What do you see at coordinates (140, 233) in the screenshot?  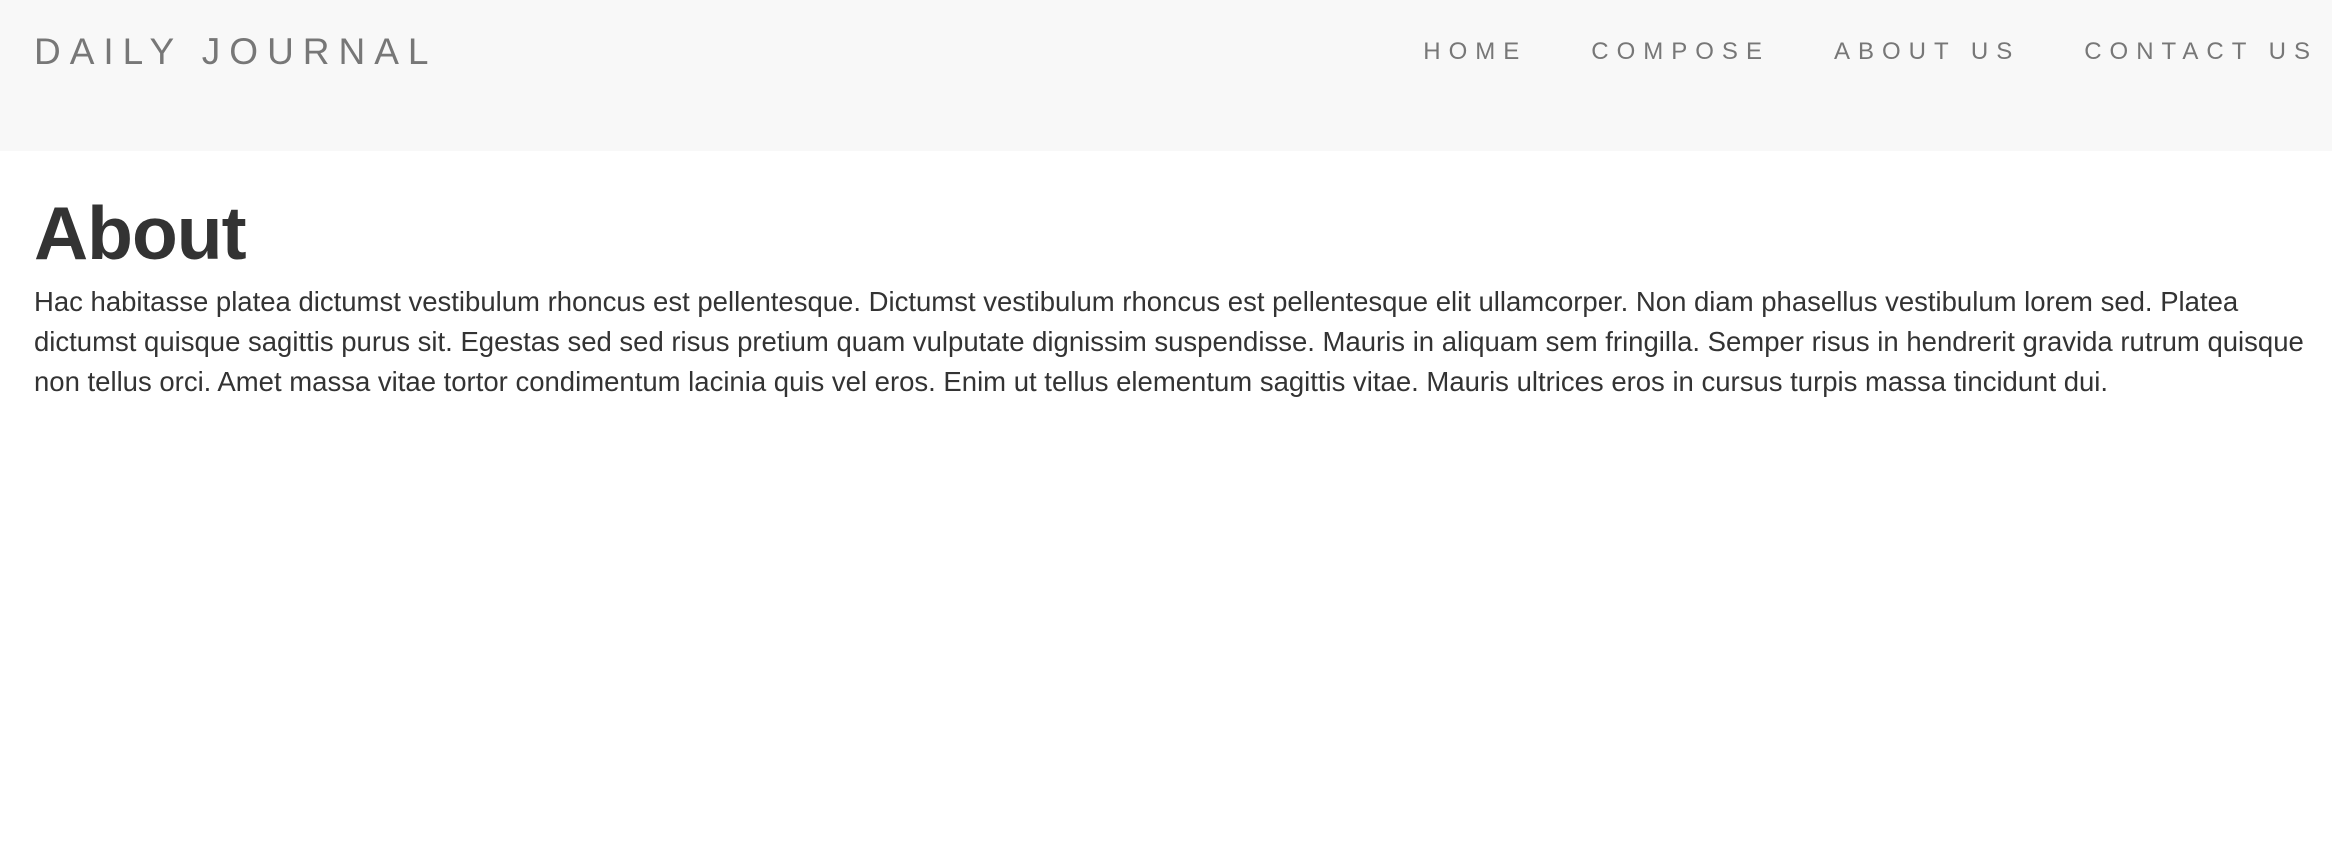 I see `page-title: About` at bounding box center [140, 233].